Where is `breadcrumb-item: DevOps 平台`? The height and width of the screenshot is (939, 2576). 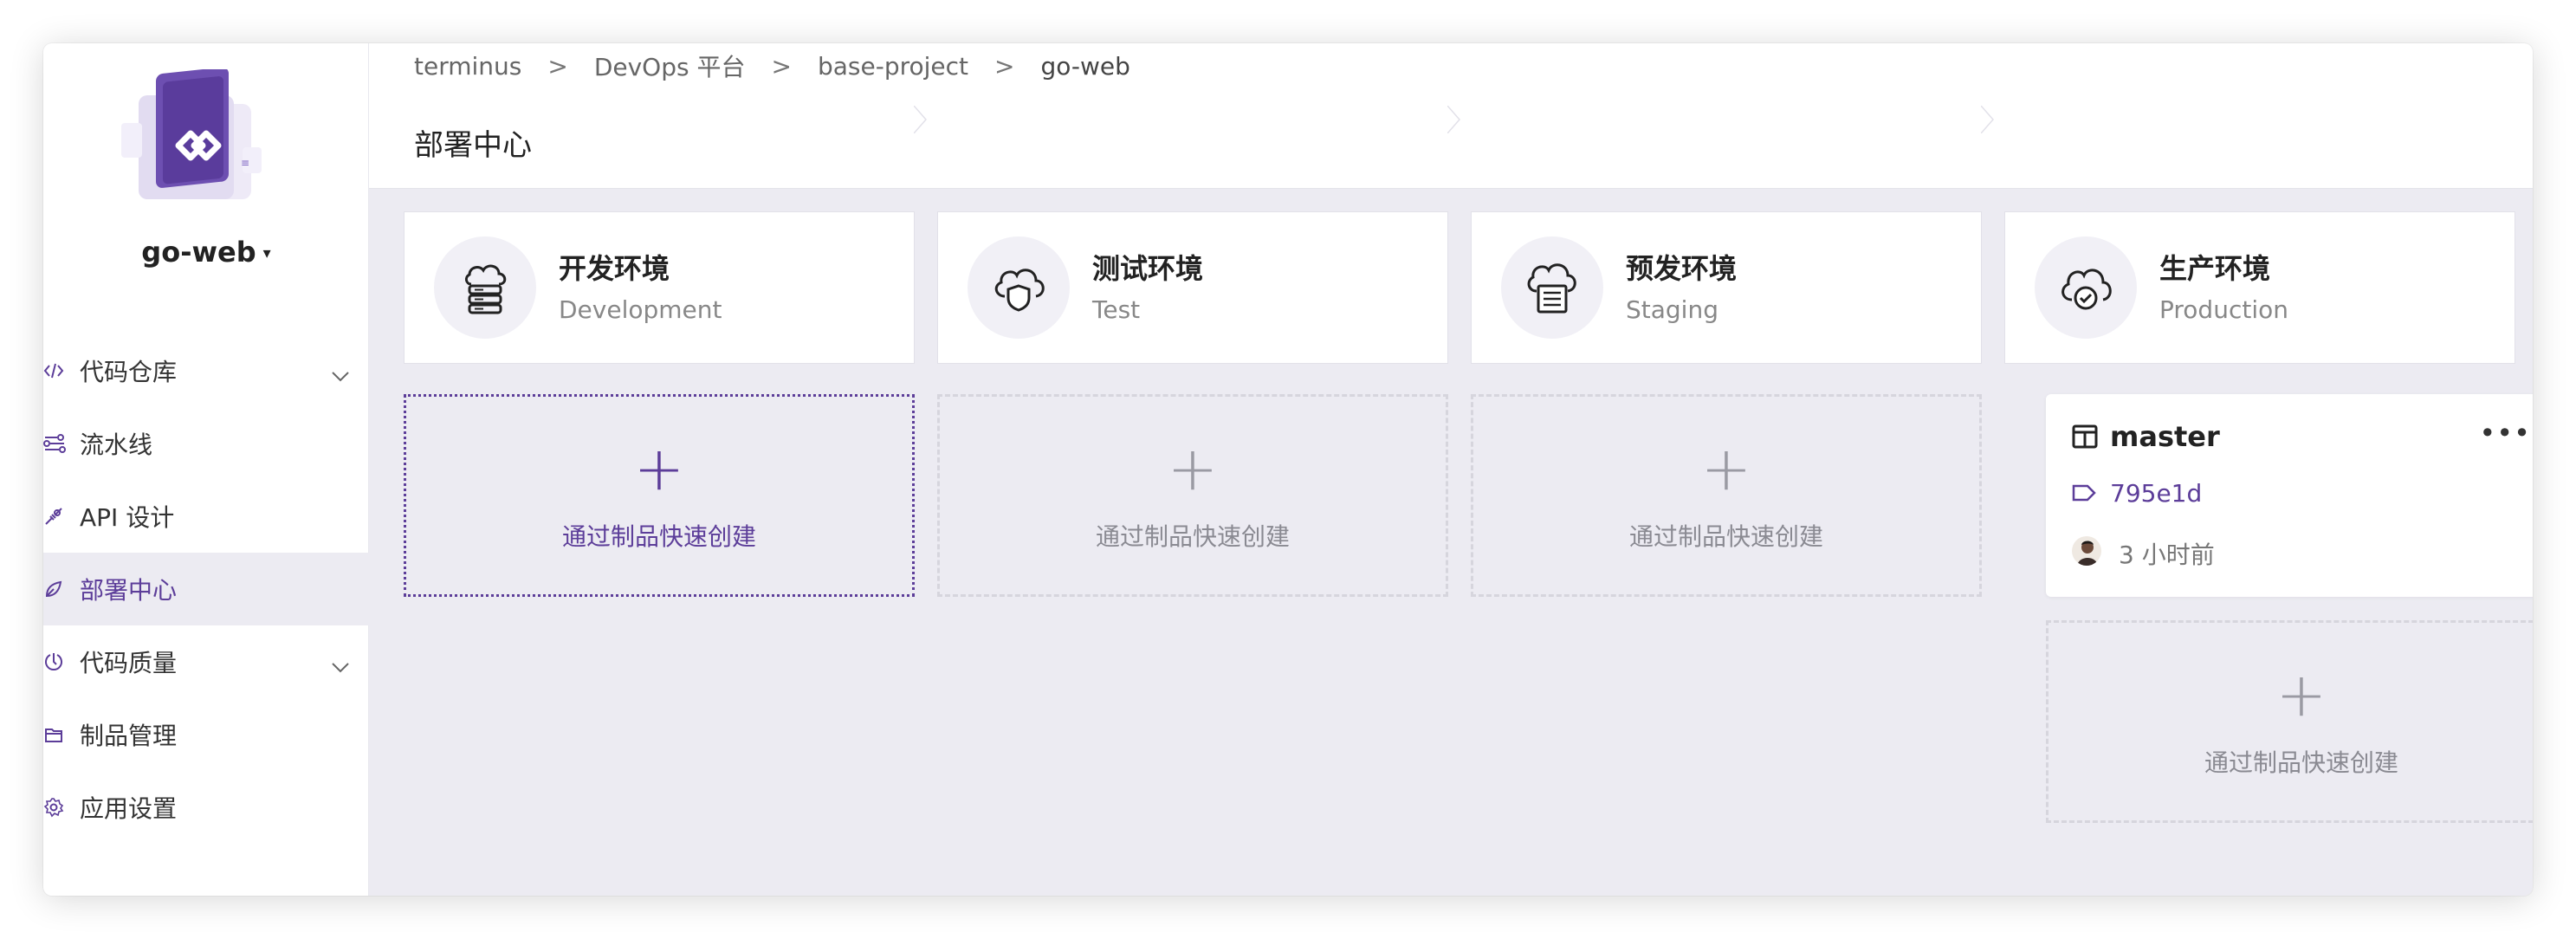
breadcrumb-item: DevOps 平台 is located at coordinates (670, 66).